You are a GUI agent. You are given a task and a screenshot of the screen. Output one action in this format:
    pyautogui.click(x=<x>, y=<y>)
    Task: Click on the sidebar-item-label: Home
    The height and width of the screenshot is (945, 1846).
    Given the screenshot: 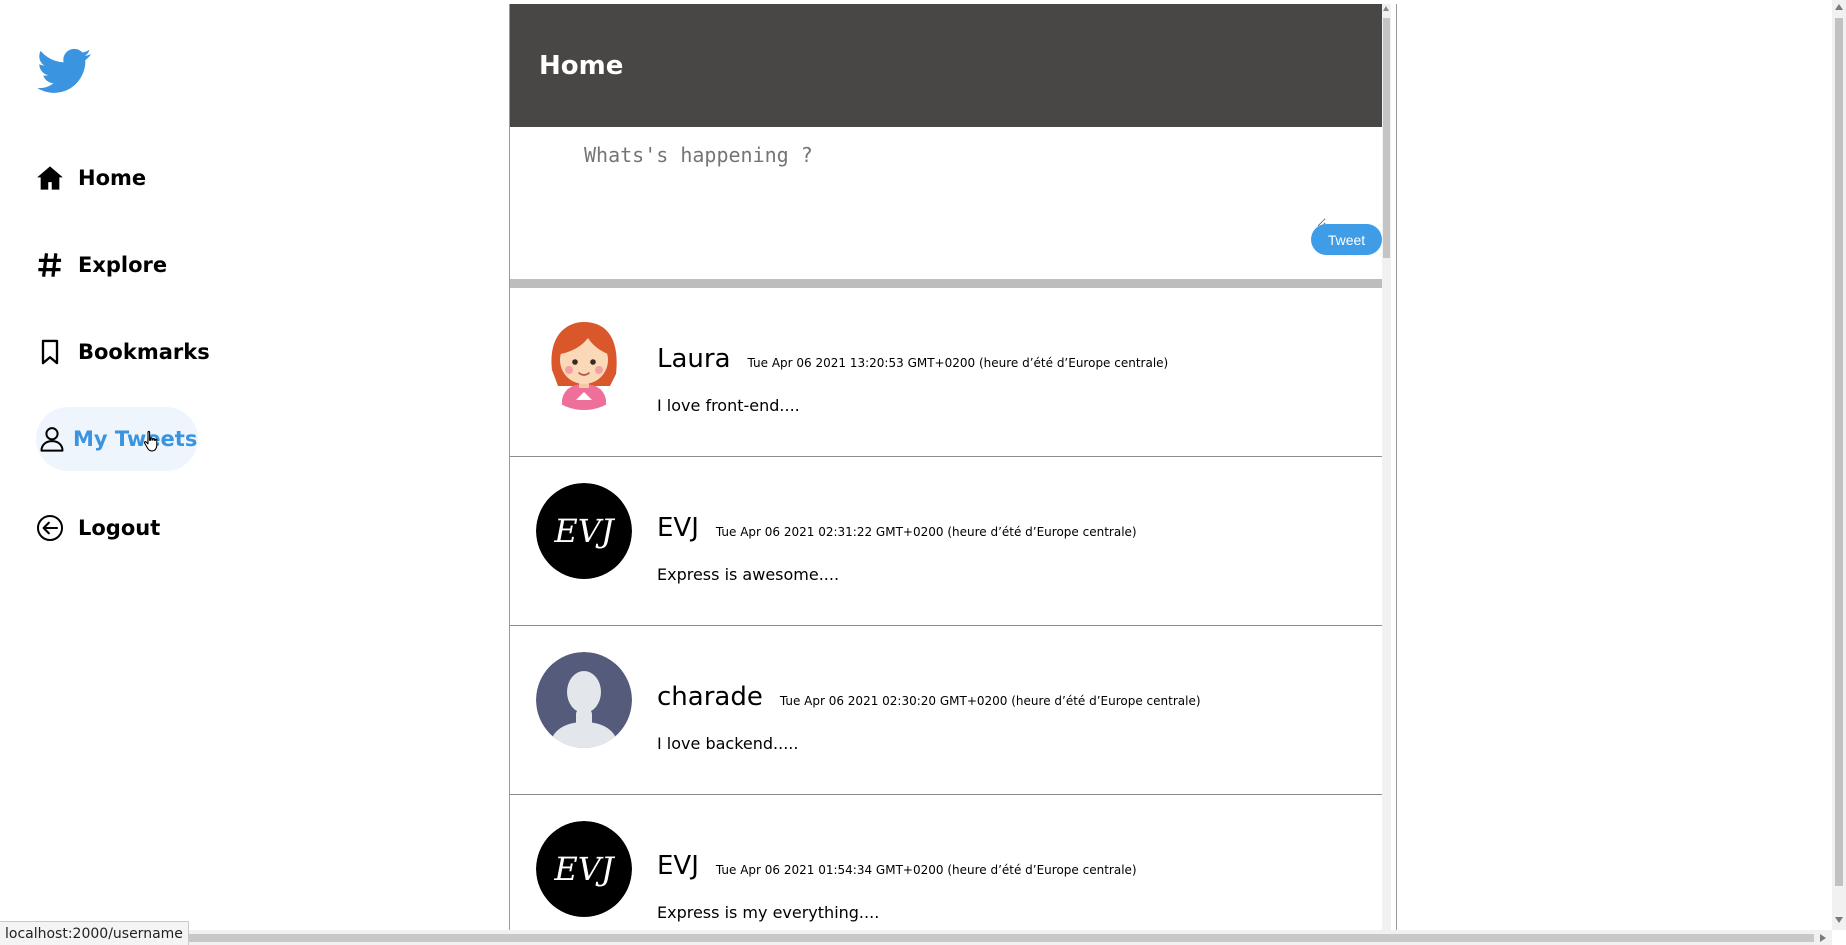 What is the action you would take?
    pyautogui.click(x=112, y=178)
    